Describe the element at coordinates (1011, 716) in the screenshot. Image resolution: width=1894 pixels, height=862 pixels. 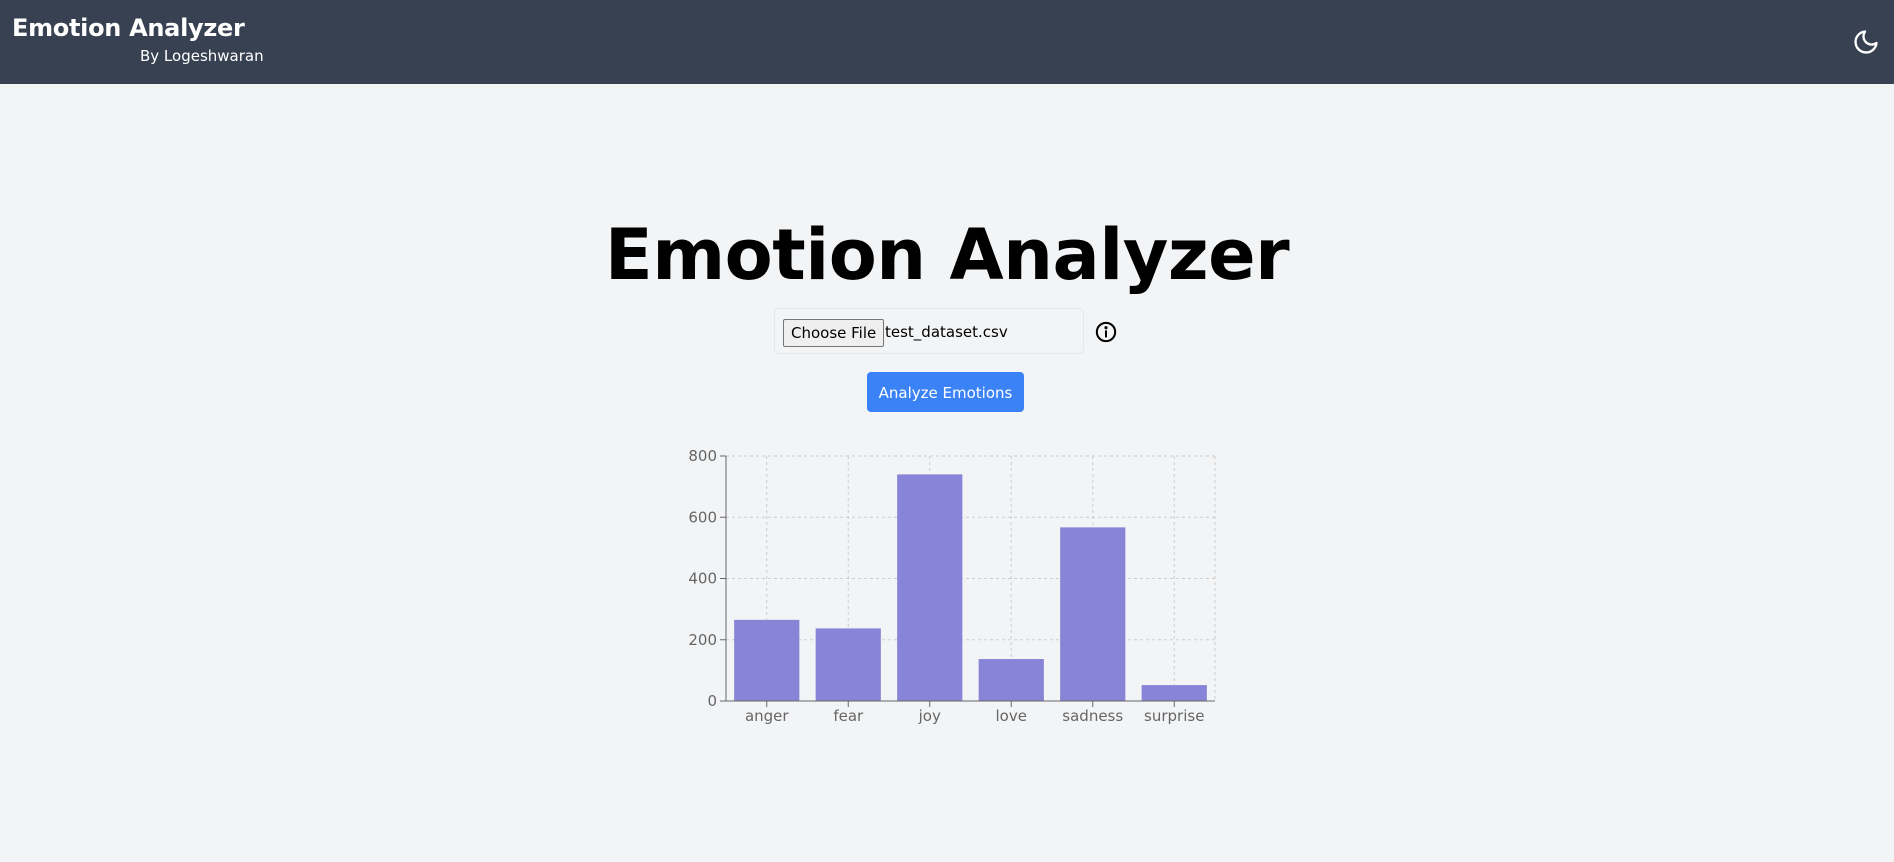
I see `x-tick-label: love` at that location.